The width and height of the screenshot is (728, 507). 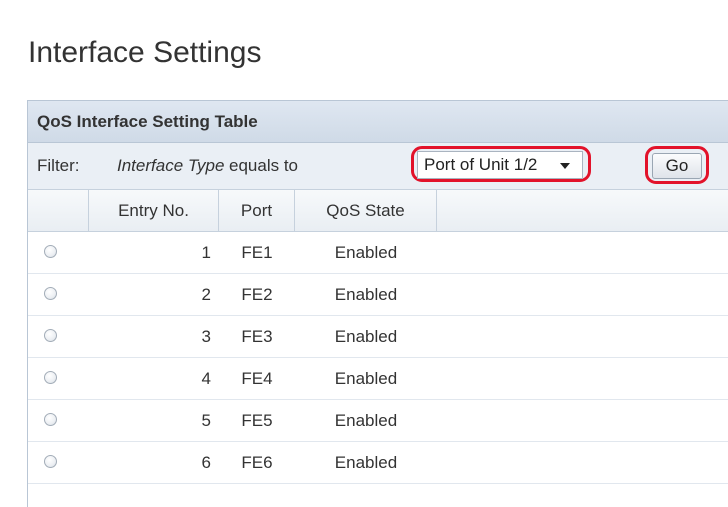 I want to click on table-row: 2 FE2 Enabled, so click(x=378, y=295).